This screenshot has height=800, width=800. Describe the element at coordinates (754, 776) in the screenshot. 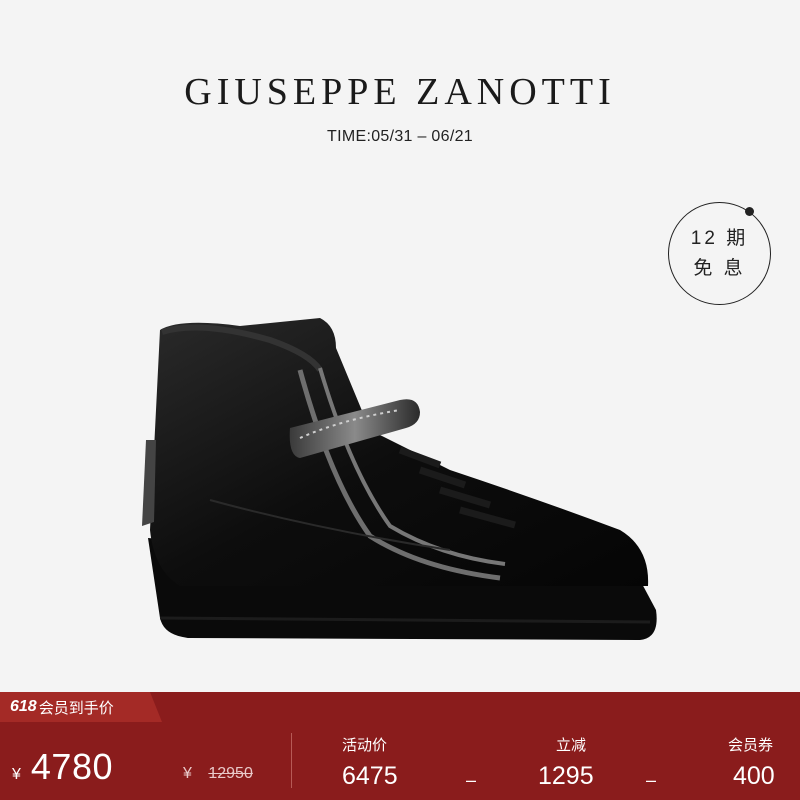

I see `member-coupon-value: 400` at that location.